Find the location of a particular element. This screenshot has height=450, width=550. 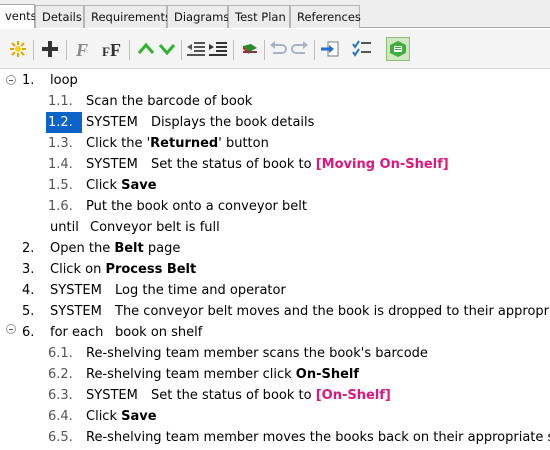

undo-icon is located at coordinates (278, 49).